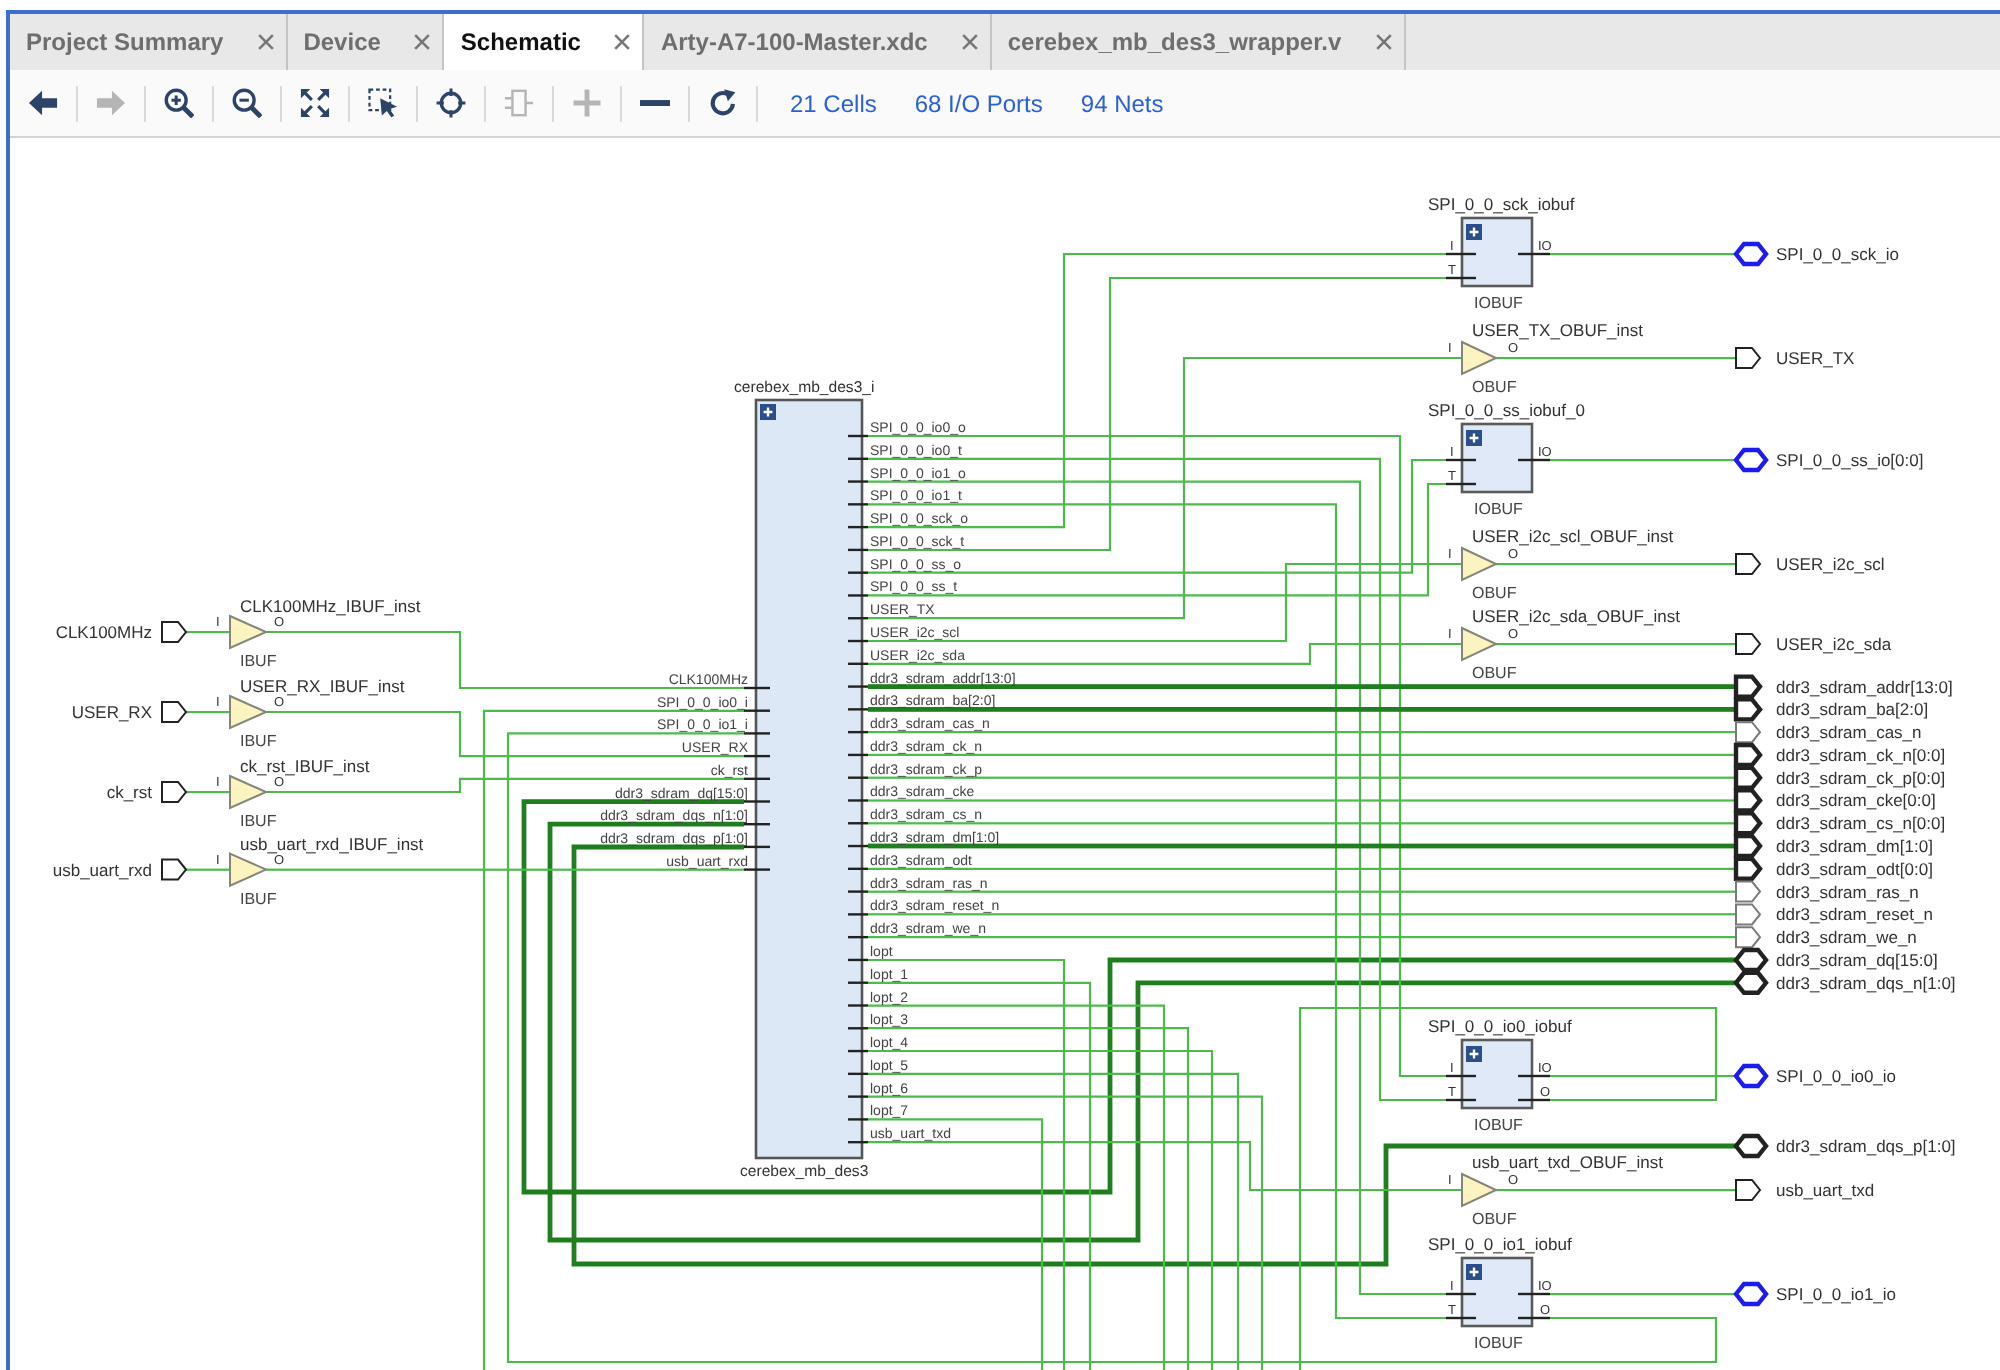  Describe the element at coordinates (111, 712) in the screenshot. I see `port-label: USER_RX` at that location.